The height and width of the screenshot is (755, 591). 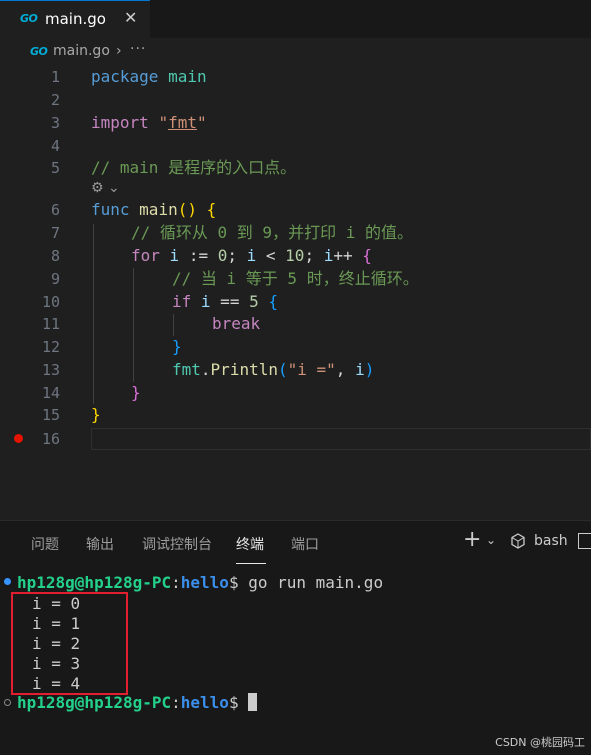 I want to click on keyword: break, so click(x=236, y=323).